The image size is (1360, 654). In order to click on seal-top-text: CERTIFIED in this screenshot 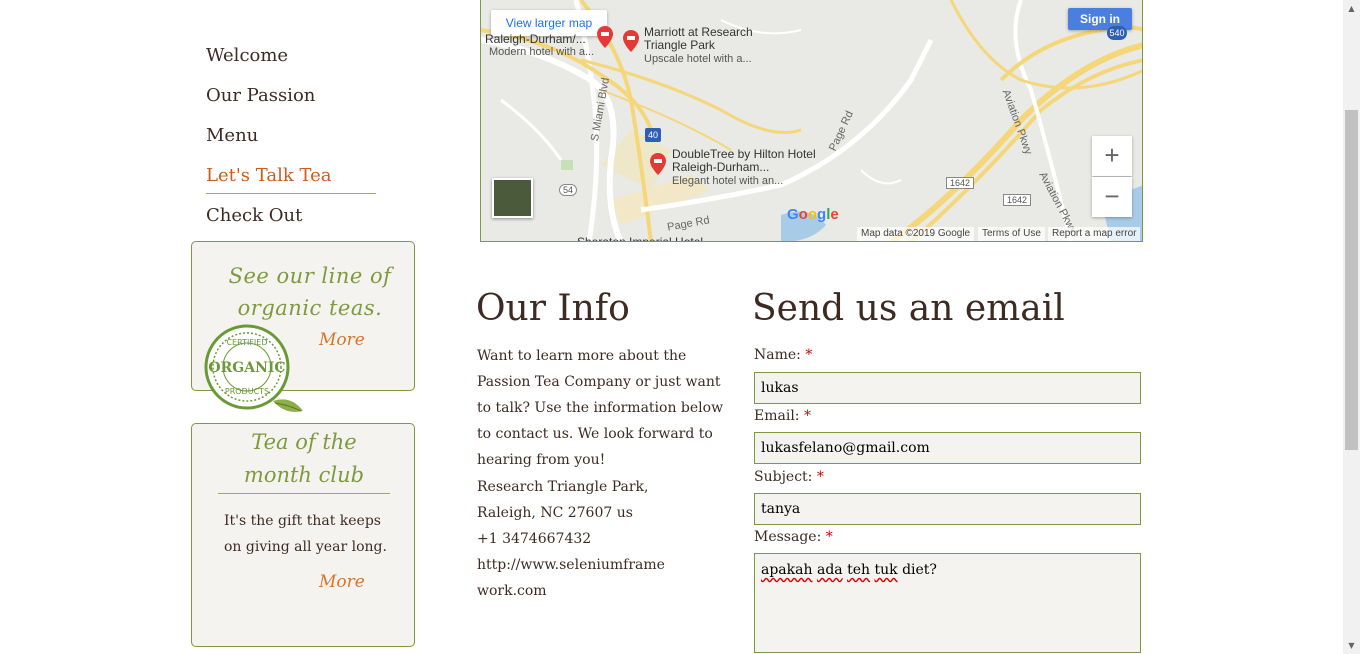, I will do `click(246, 342)`.